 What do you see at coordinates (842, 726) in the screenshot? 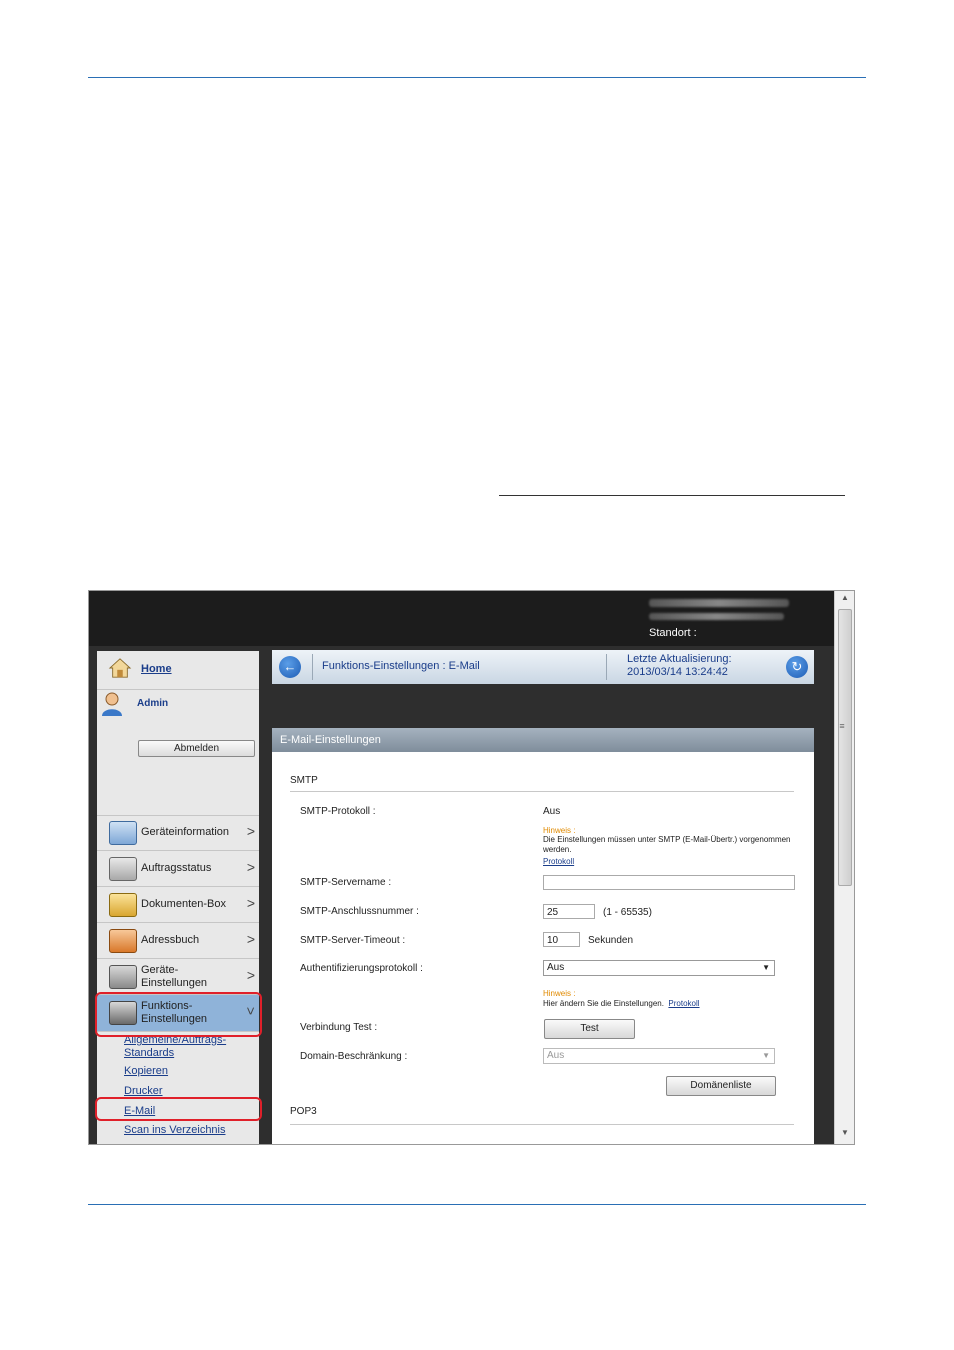
I see `scroll-grip-icon: ≡` at bounding box center [842, 726].